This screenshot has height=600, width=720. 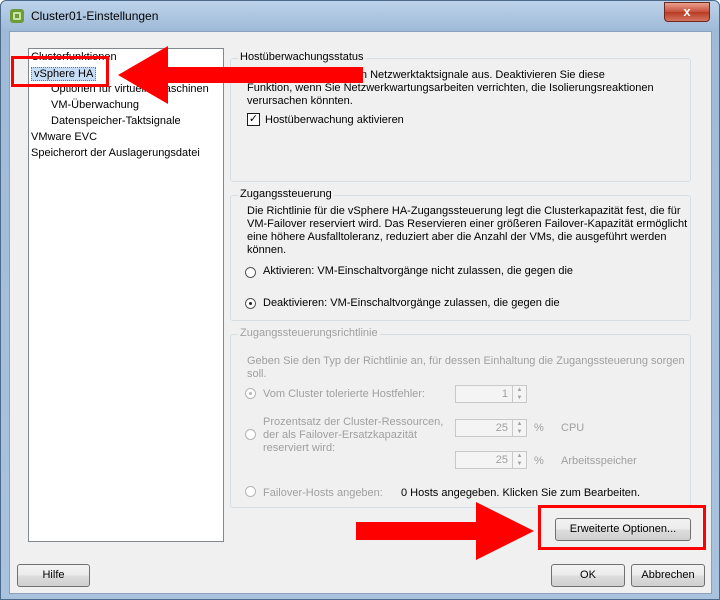 I want to click on host-monitoring-checkbox: ✓, so click(x=253, y=119).